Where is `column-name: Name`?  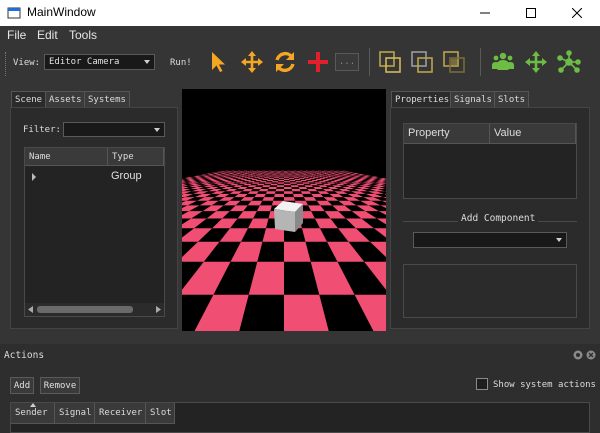 column-name: Name is located at coordinates (66, 157).